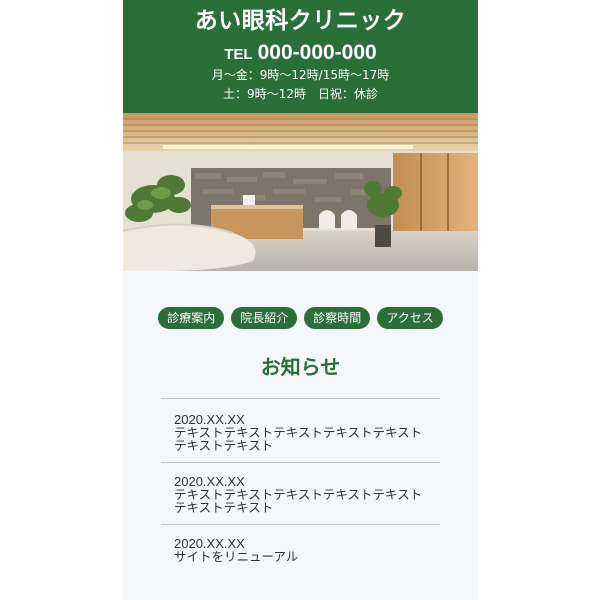 This screenshot has width=600, height=600. I want to click on tel-line: TEL 000-000-000, so click(300, 54).